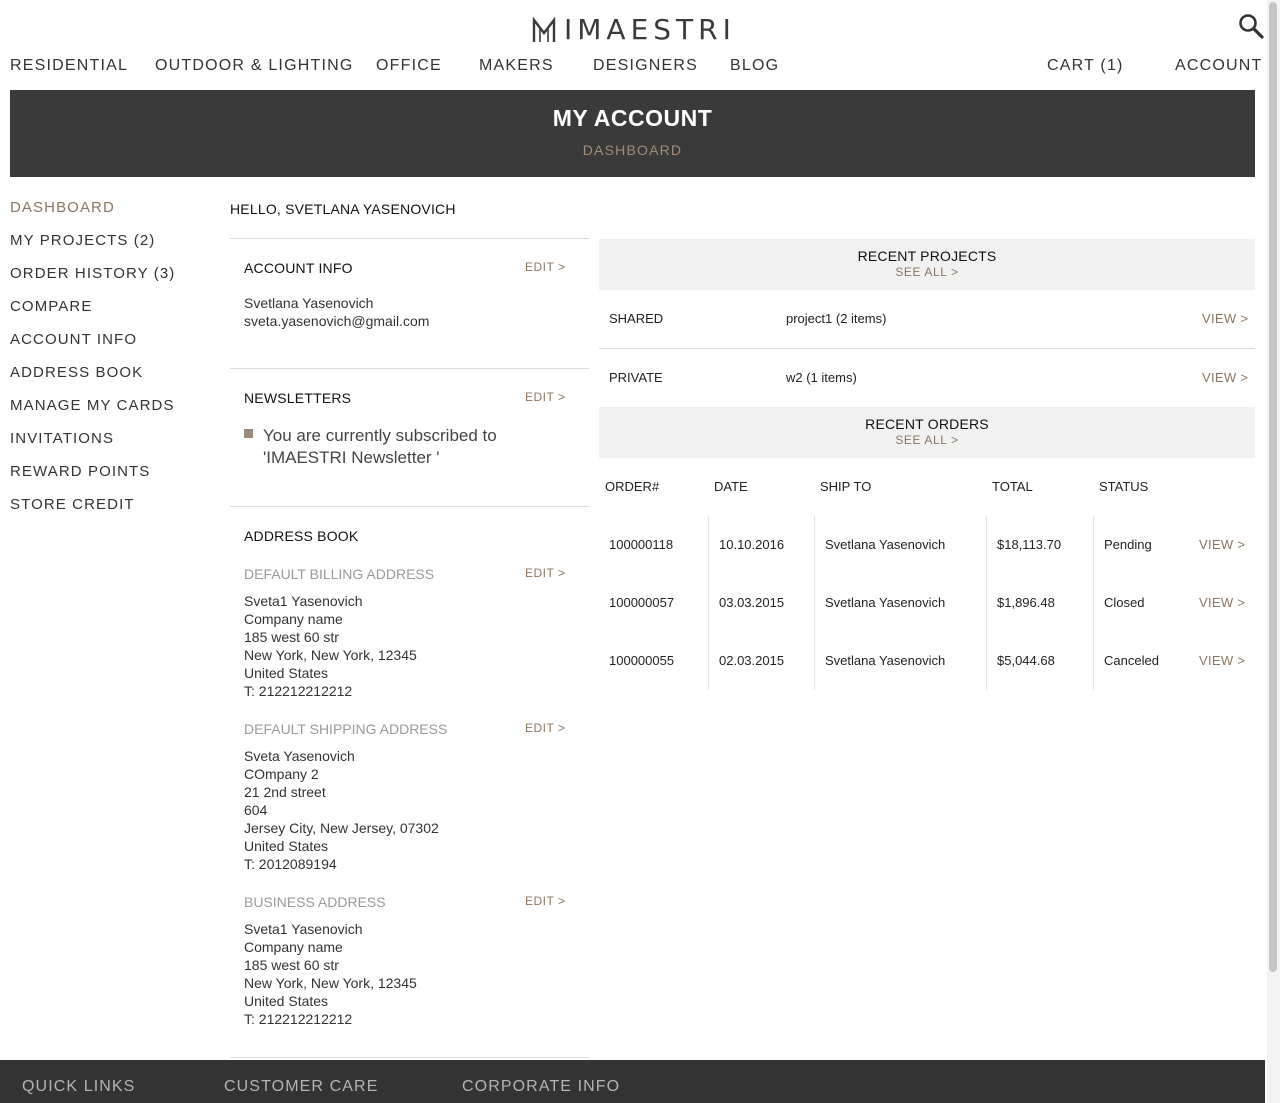 The width and height of the screenshot is (1280, 1103). What do you see at coordinates (82, 240) in the screenshot?
I see `sidebar-item-my-projects: MY PROJECTS (2)` at bounding box center [82, 240].